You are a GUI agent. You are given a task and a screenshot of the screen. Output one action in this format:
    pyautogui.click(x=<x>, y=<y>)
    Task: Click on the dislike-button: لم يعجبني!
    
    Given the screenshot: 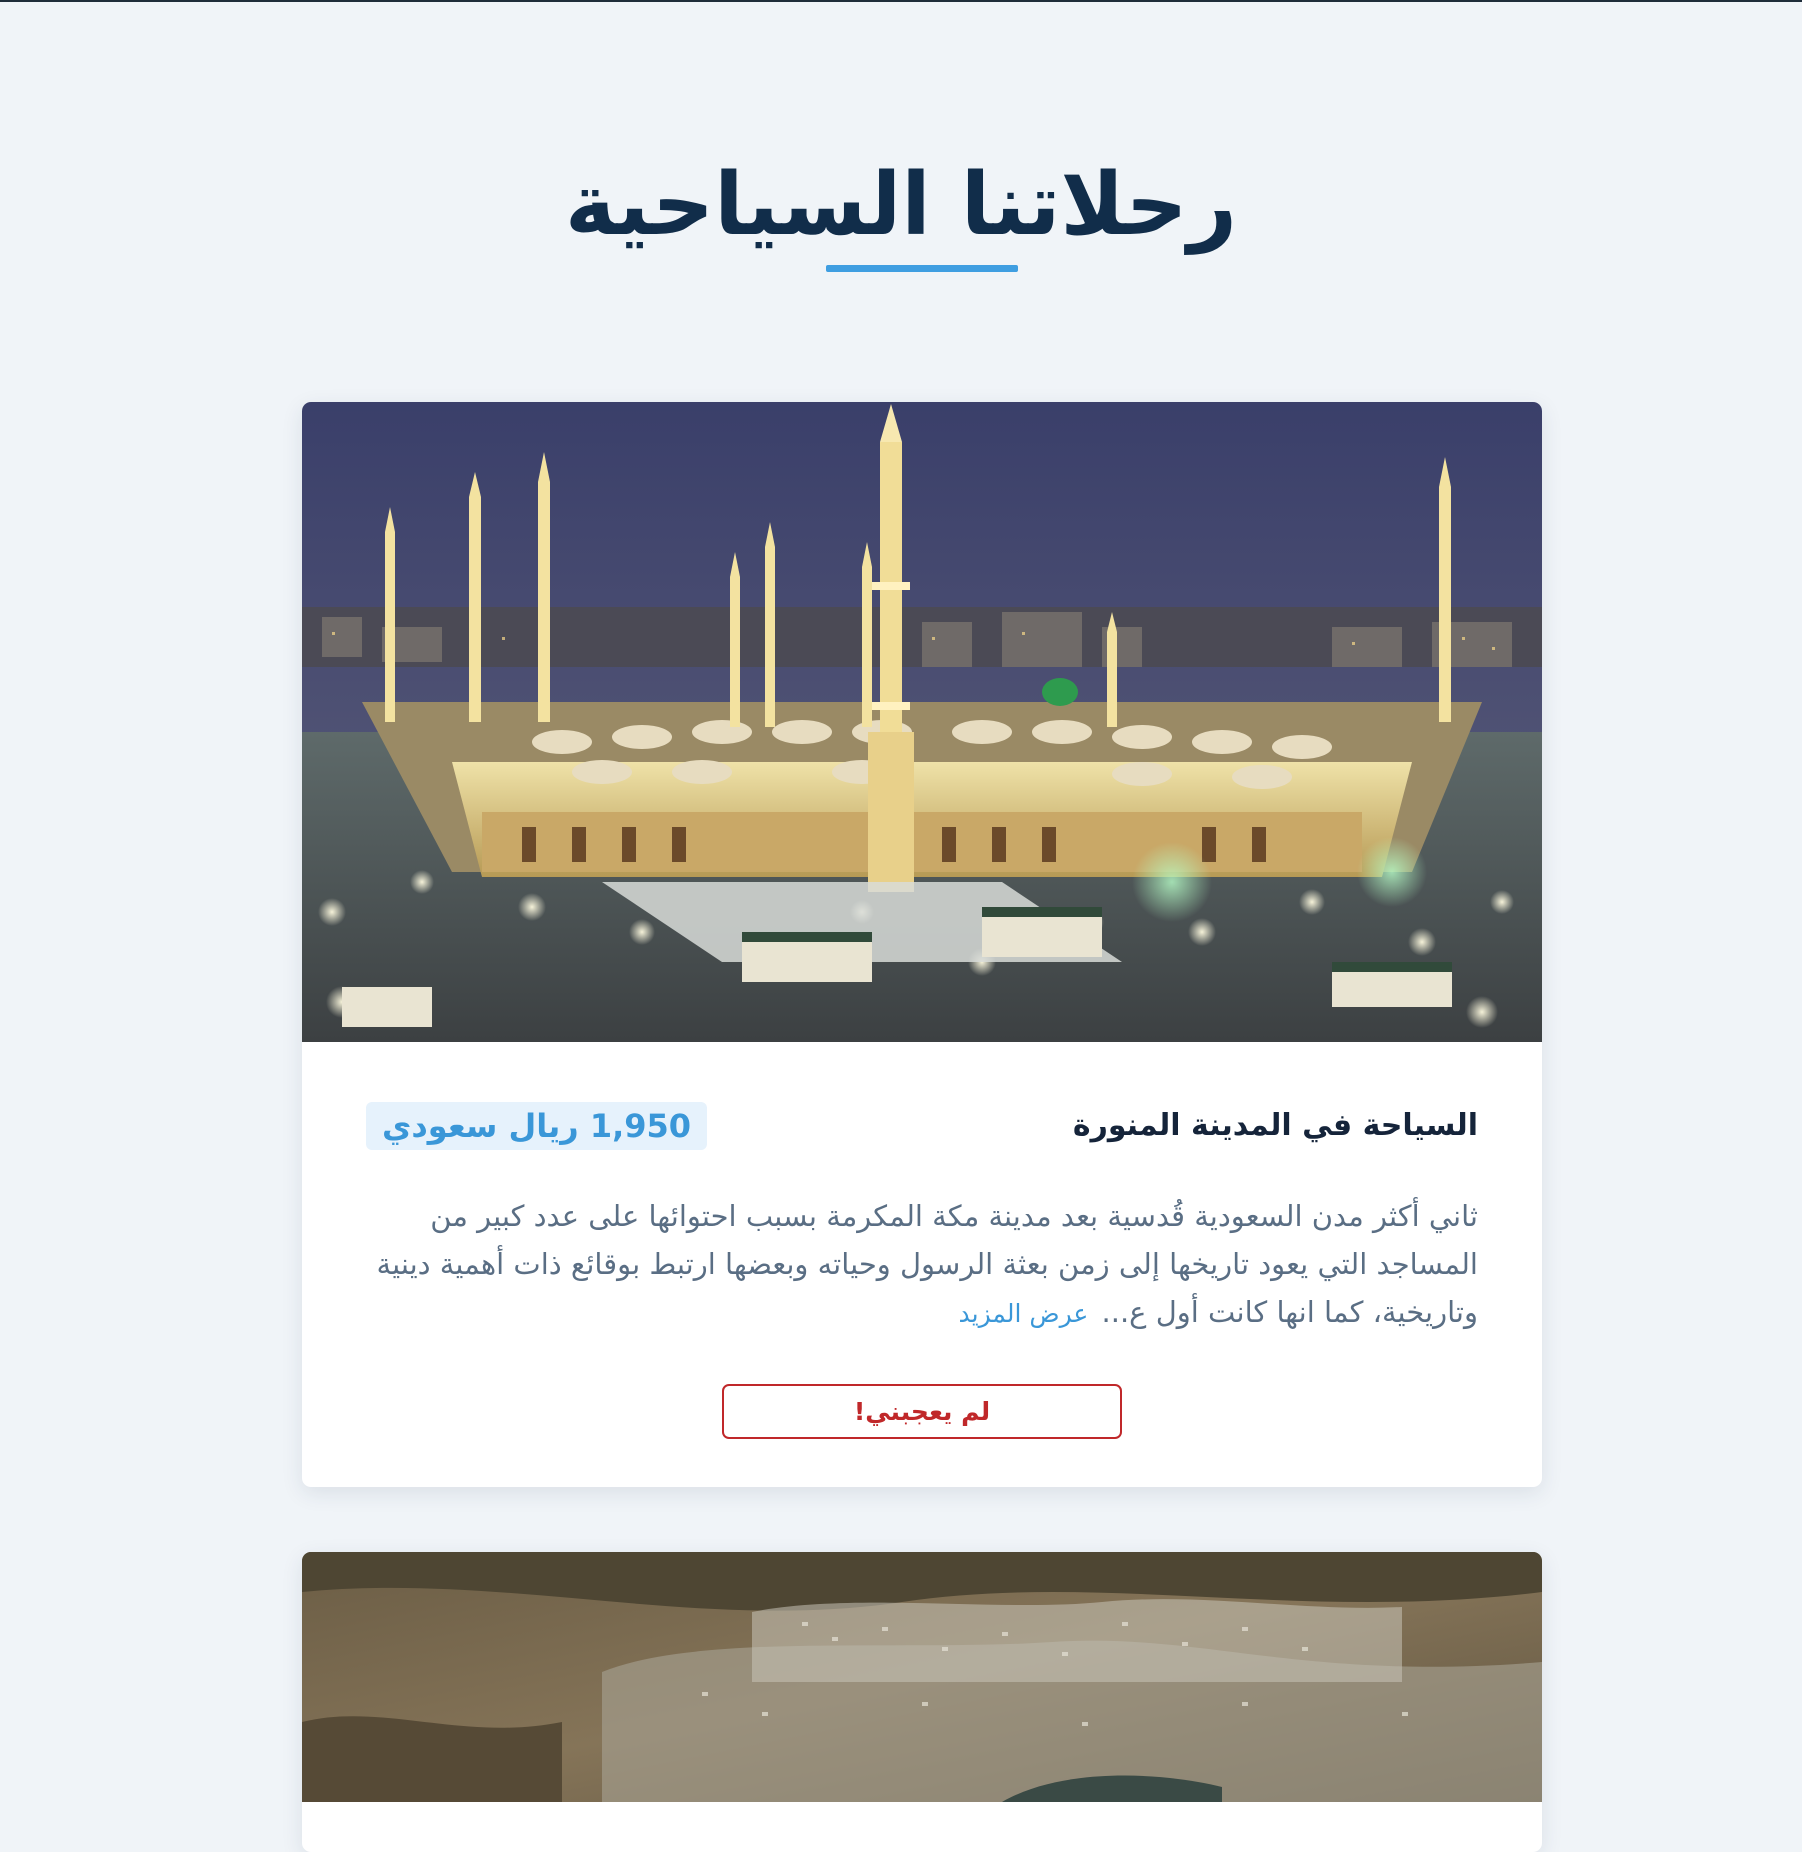 What is the action you would take?
    pyautogui.click(x=922, y=1411)
    